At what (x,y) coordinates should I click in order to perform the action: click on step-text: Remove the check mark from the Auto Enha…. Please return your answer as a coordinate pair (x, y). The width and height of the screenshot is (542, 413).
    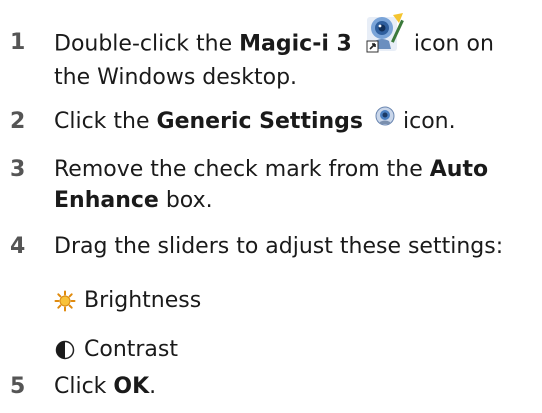
    Looking at the image, I should click on (297, 185).